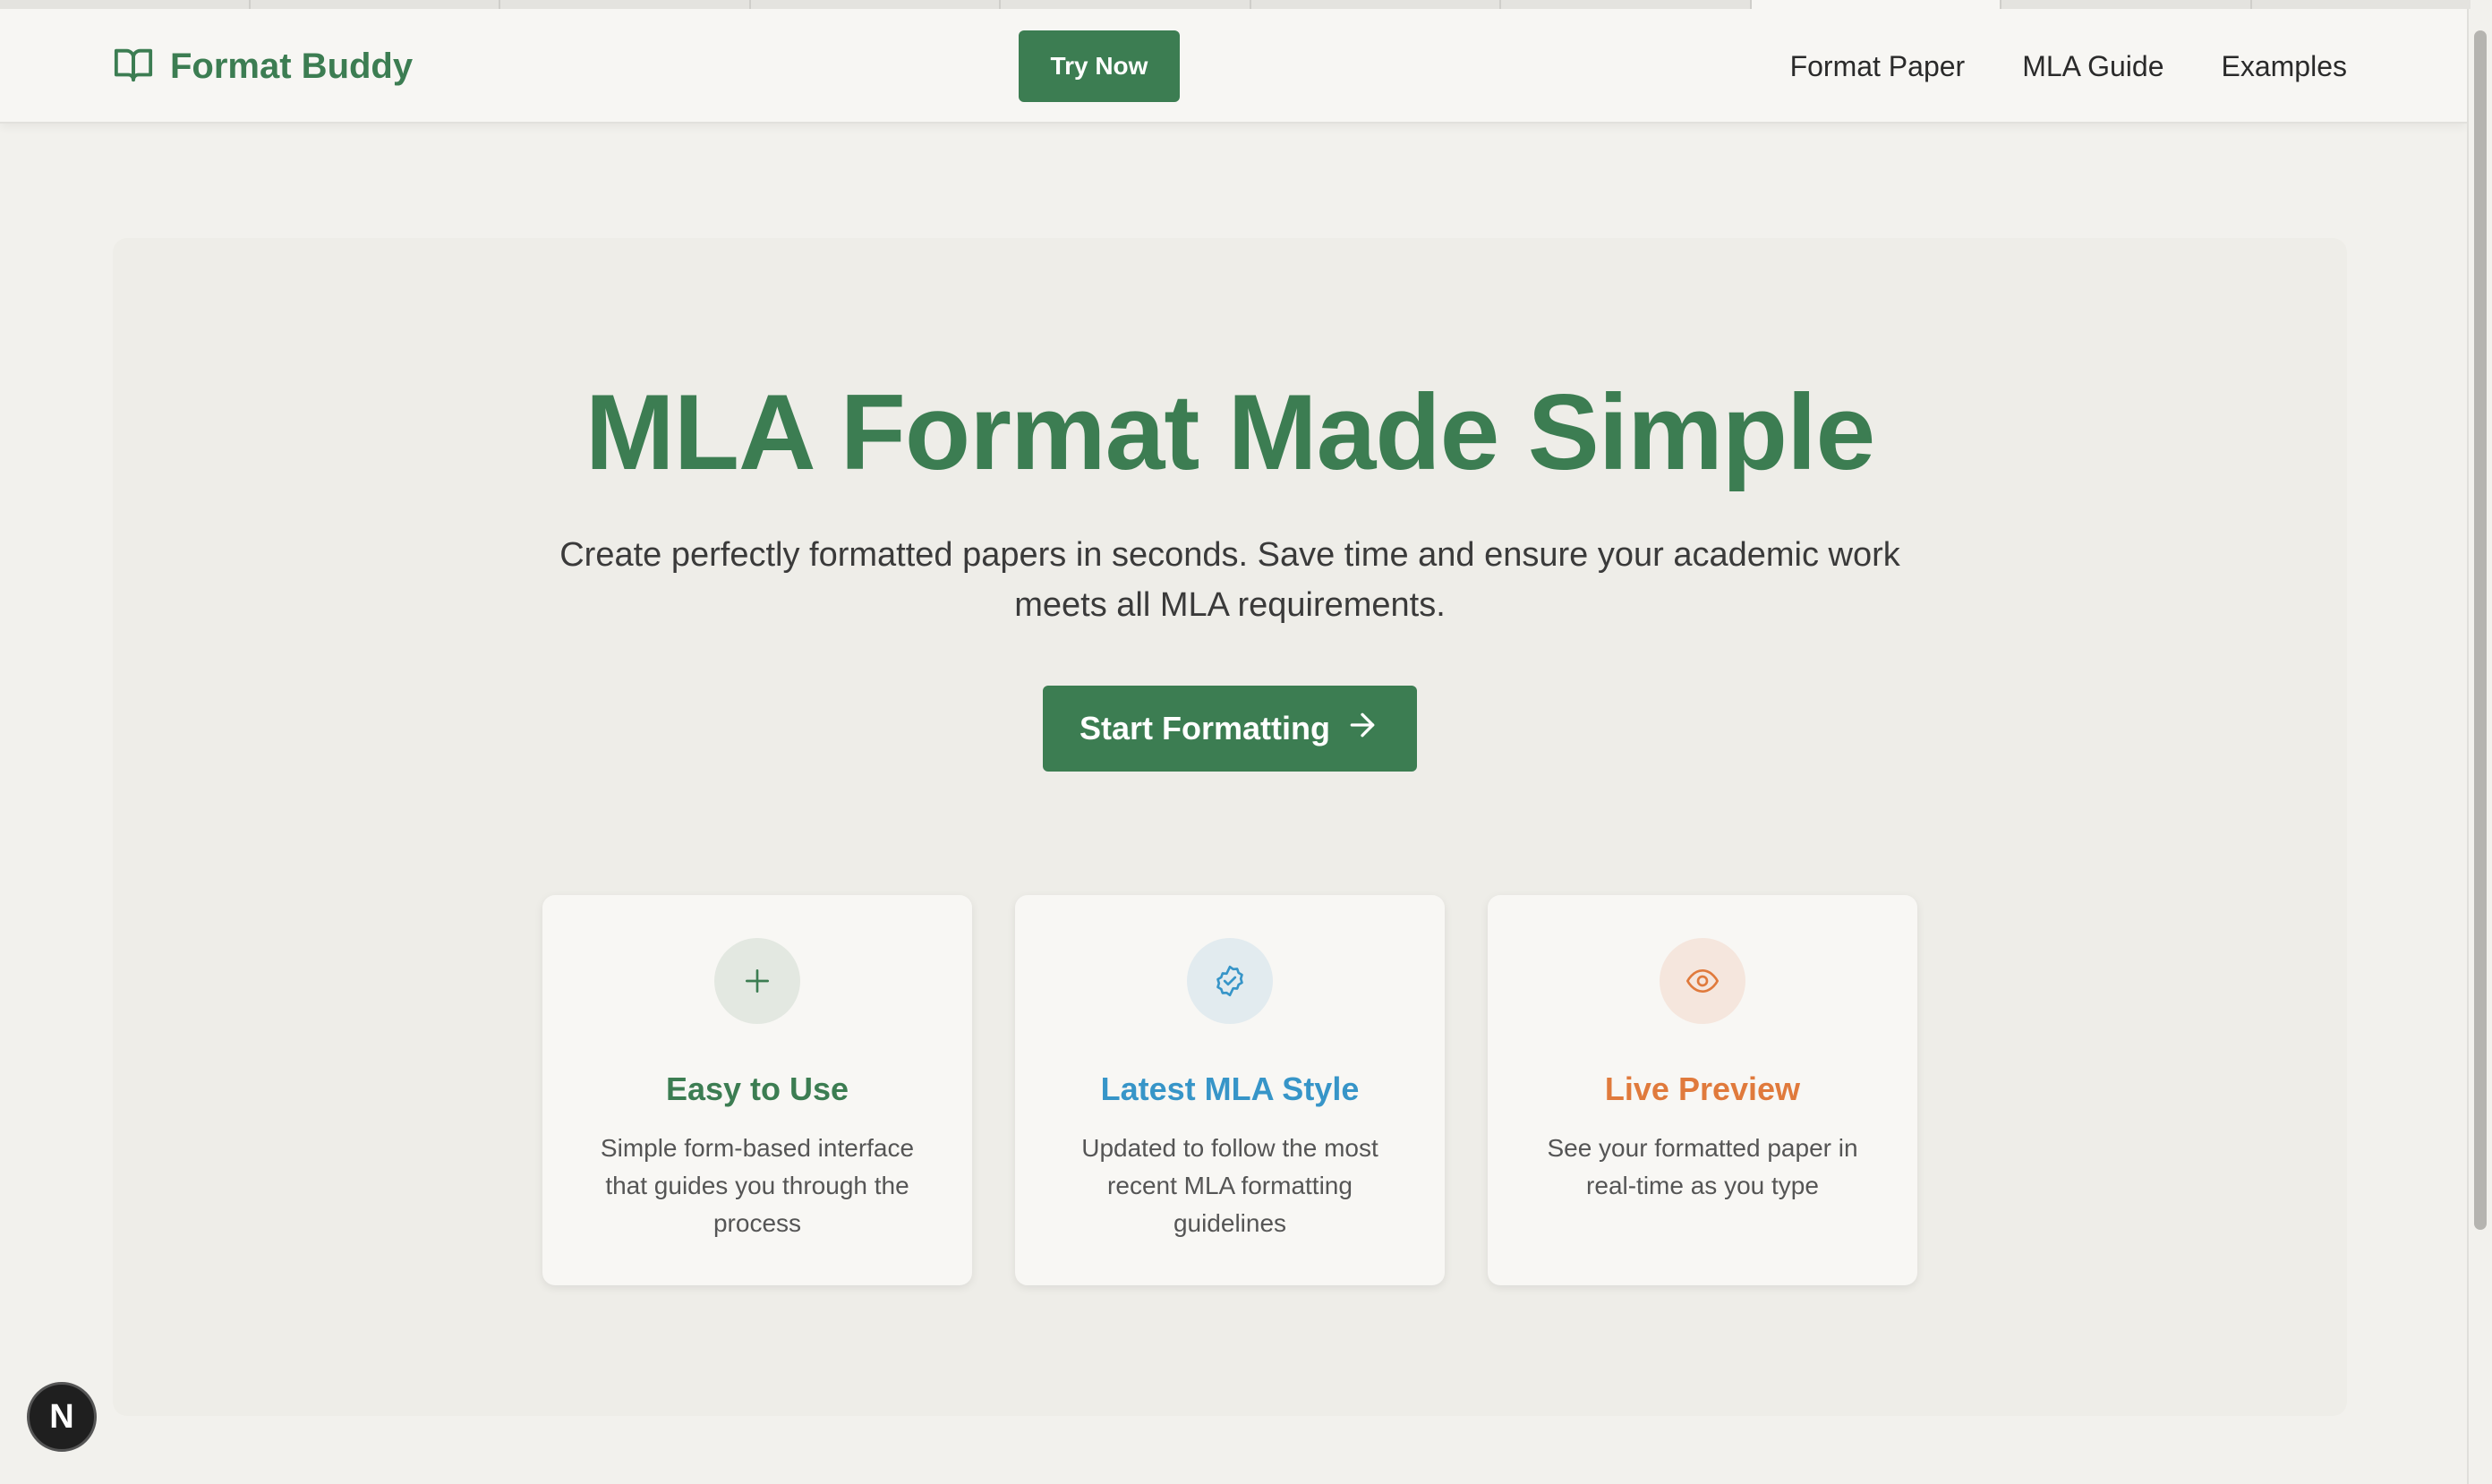 This screenshot has width=2492, height=1484. I want to click on scrollbar, so click(2479, 746).